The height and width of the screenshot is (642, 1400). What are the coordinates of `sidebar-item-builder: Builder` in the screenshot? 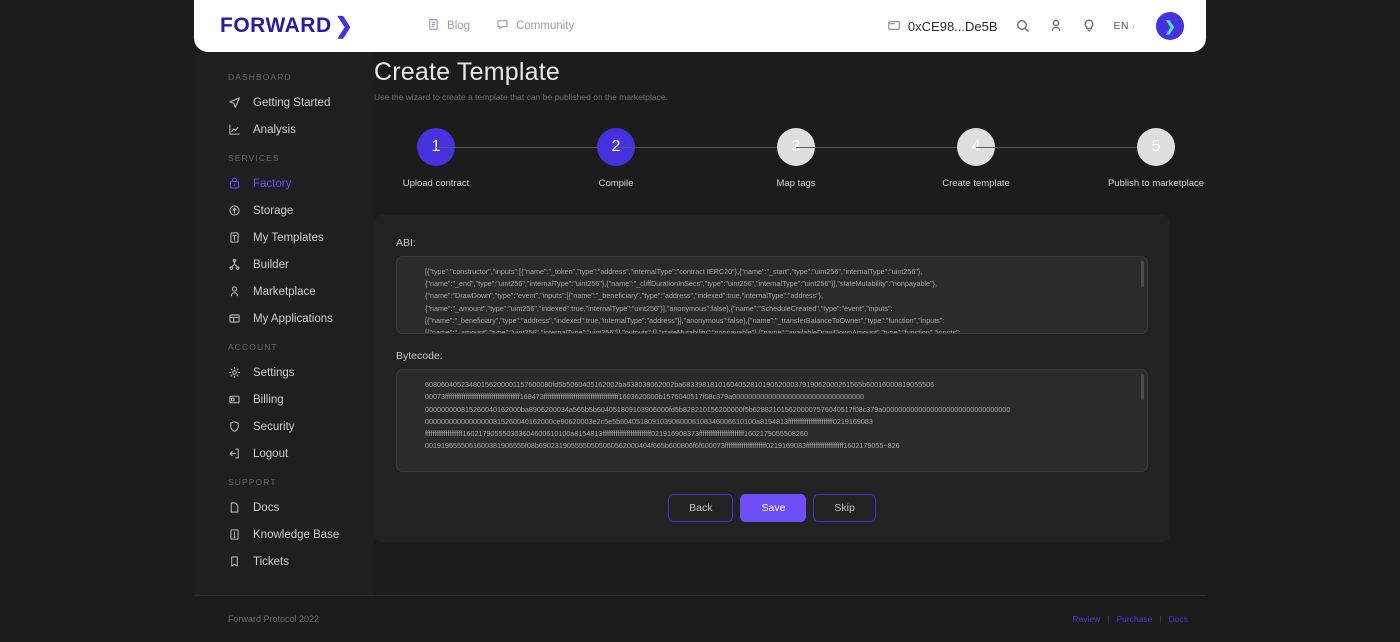 It's located at (284, 264).